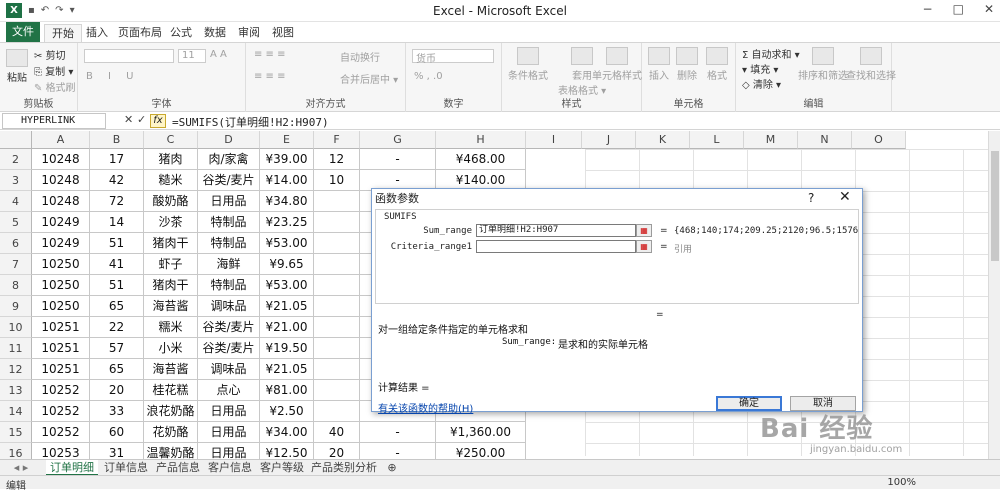 The height and width of the screenshot is (492, 1000). What do you see at coordinates (61, 243) in the screenshot?
I see `cell-a6: 10249` at bounding box center [61, 243].